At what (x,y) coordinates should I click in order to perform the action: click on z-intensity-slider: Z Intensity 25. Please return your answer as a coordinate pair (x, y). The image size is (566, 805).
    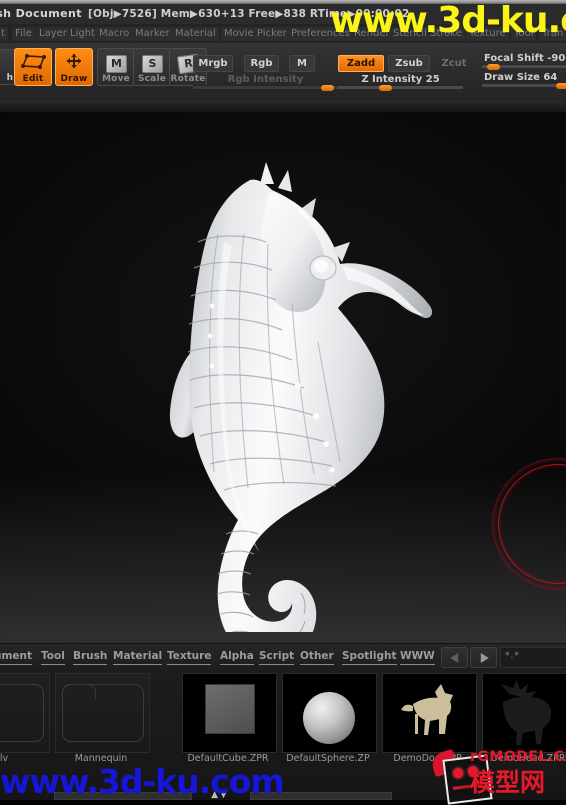
    Looking at the image, I should click on (400, 82).